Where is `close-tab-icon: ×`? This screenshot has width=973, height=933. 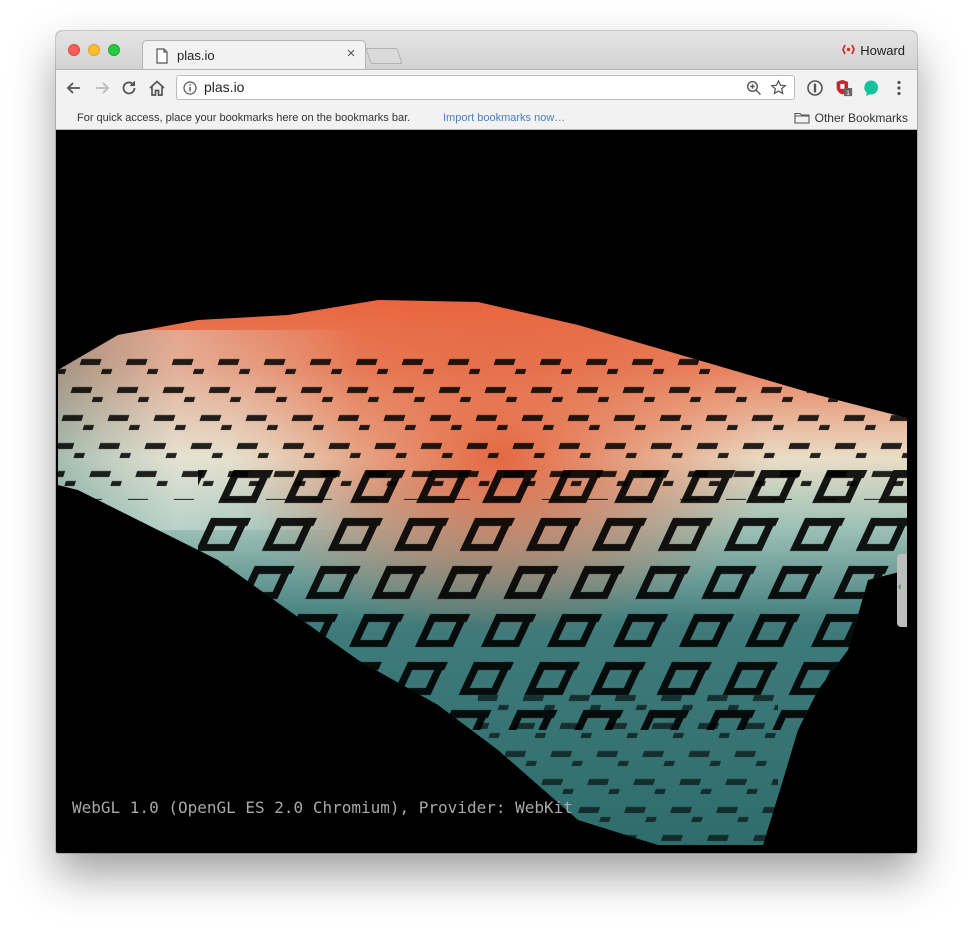 close-tab-icon: × is located at coordinates (351, 54).